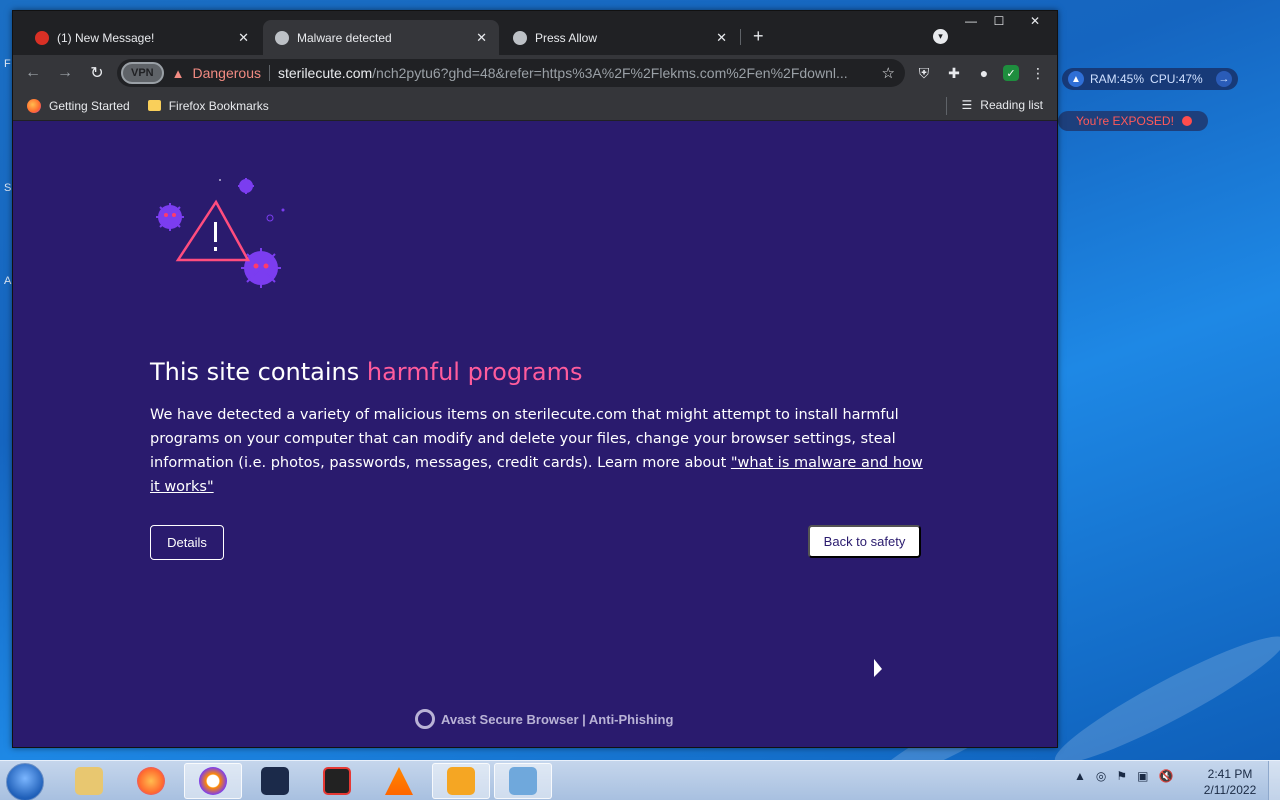 The image size is (1280, 800). What do you see at coordinates (971, 21) in the screenshot?
I see `minimize-icon: —` at bounding box center [971, 21].